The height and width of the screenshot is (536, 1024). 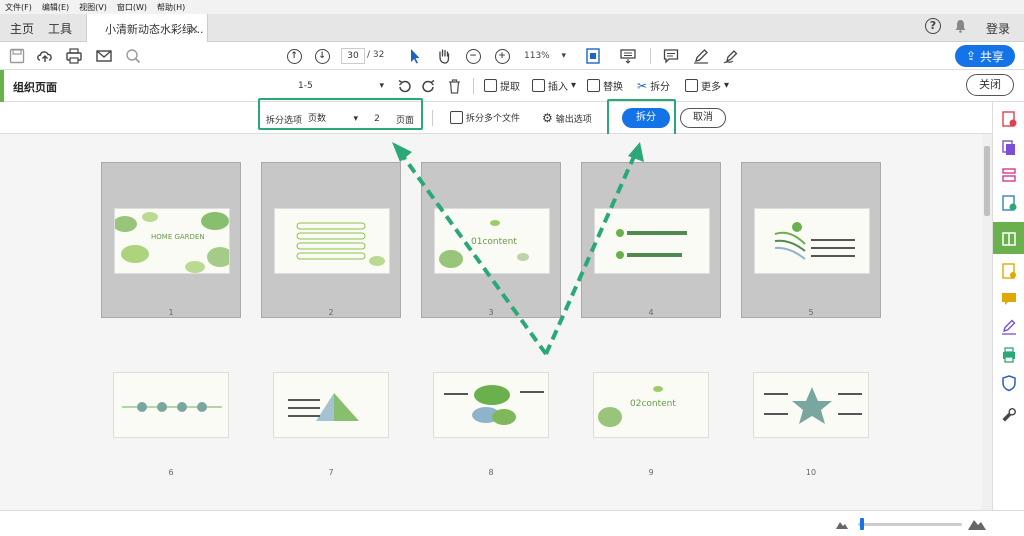 I want to click on close-organize-button: 关闭, so click(x=990, y=85).